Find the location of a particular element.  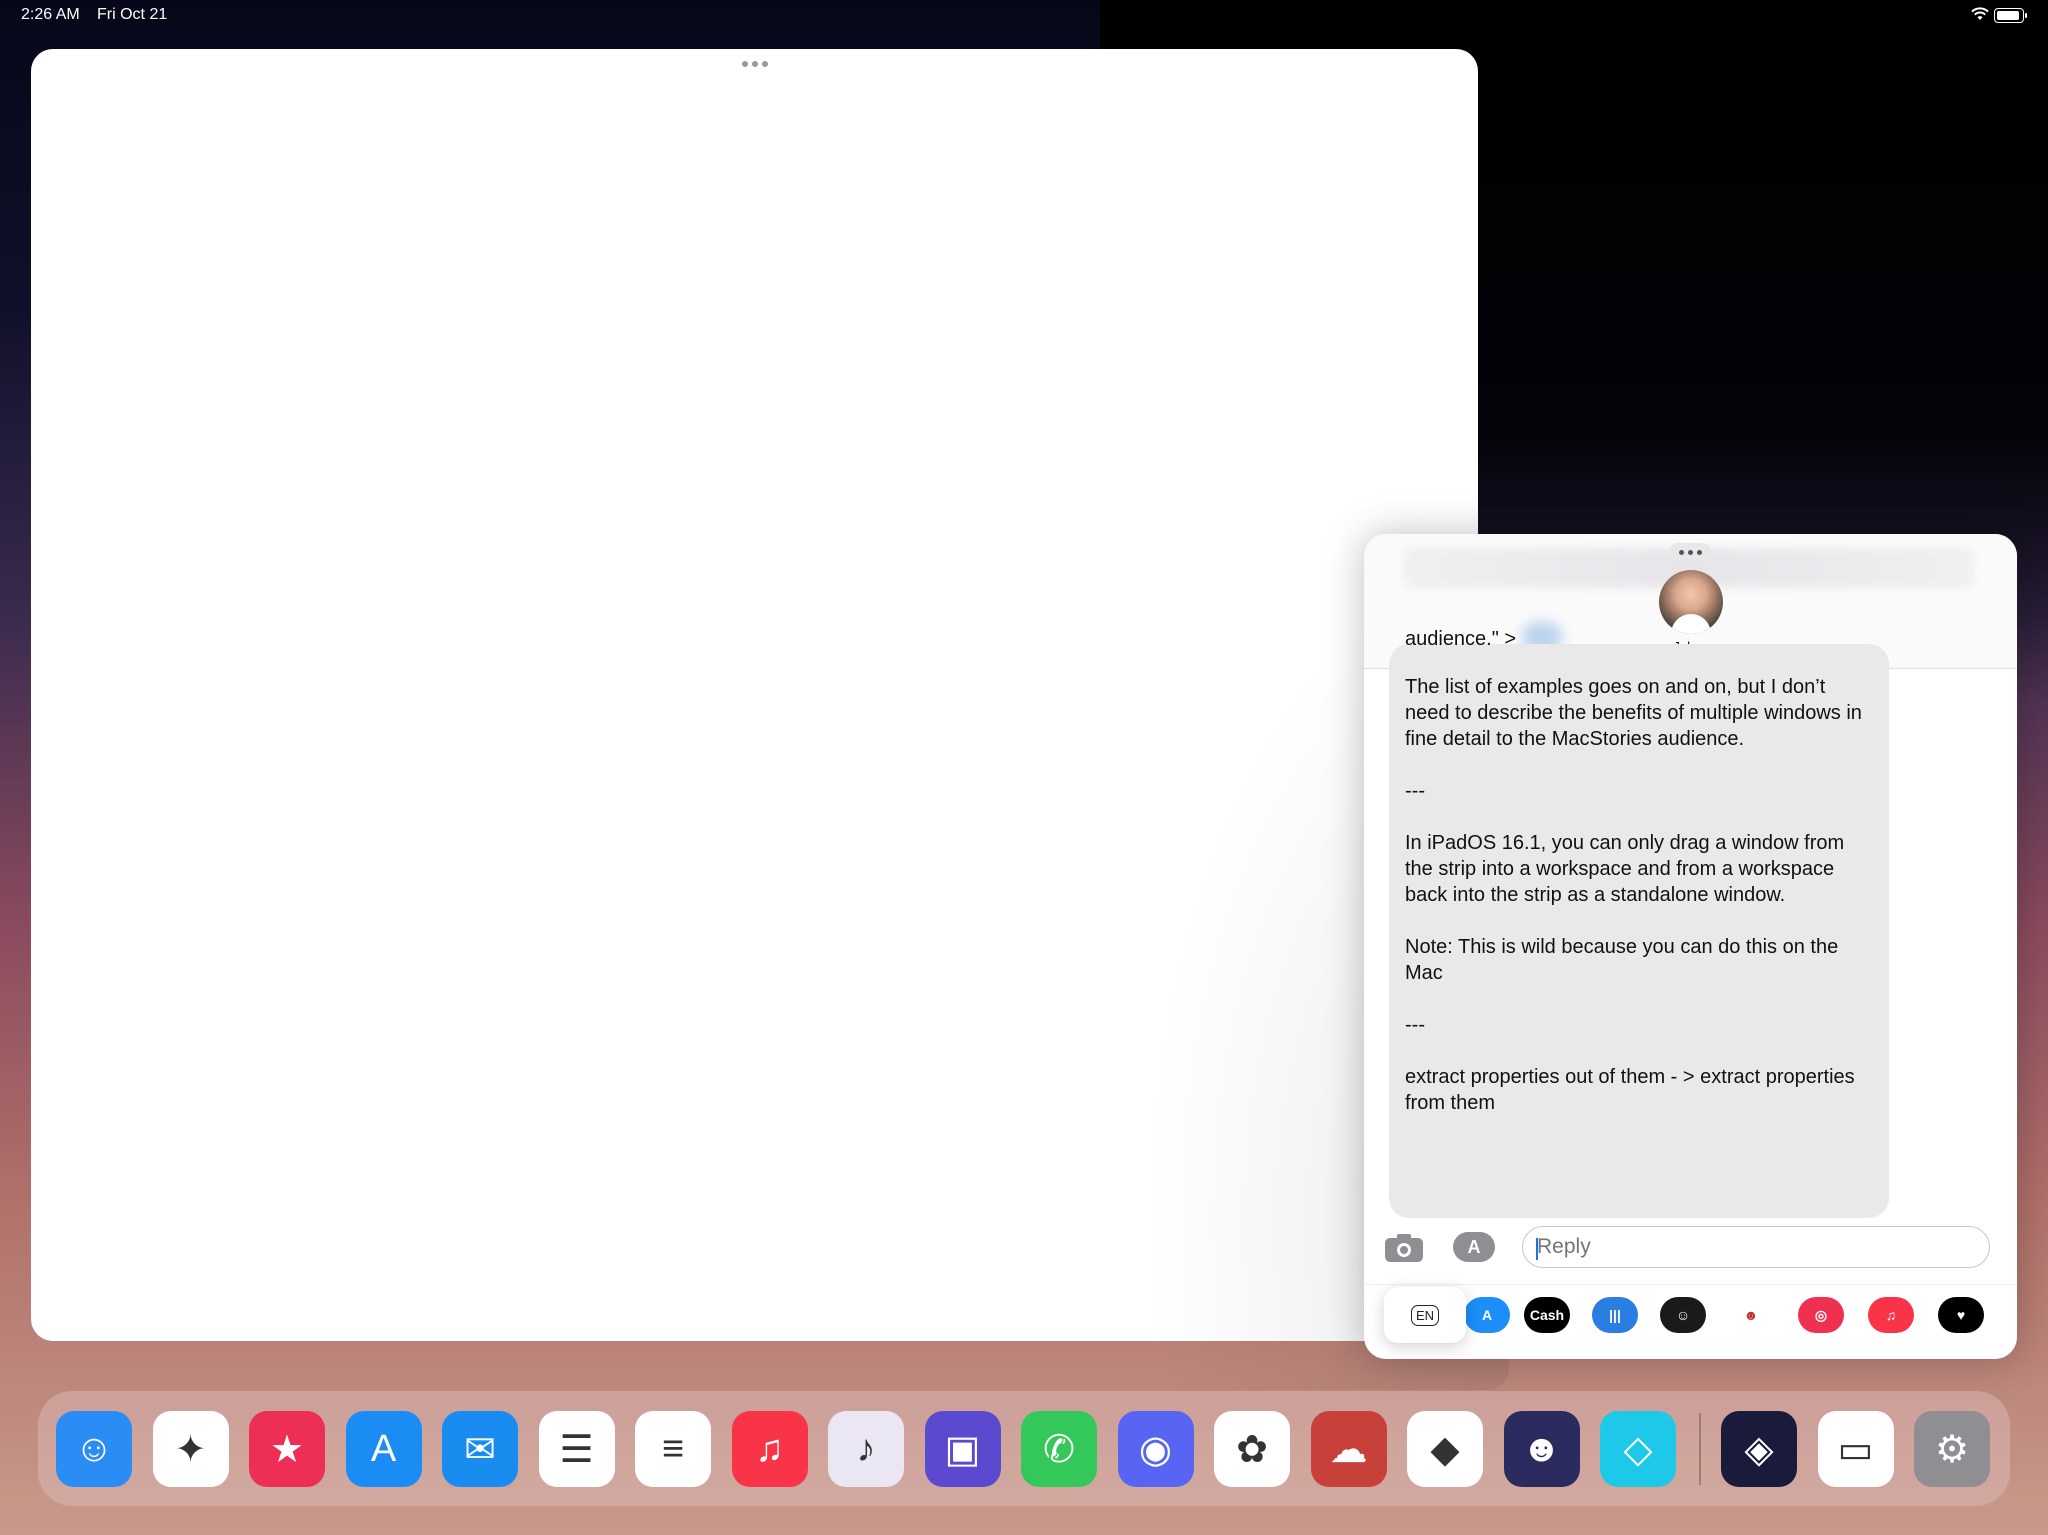

marvis-icon: ♪ is located at coordinates (866, 1449).